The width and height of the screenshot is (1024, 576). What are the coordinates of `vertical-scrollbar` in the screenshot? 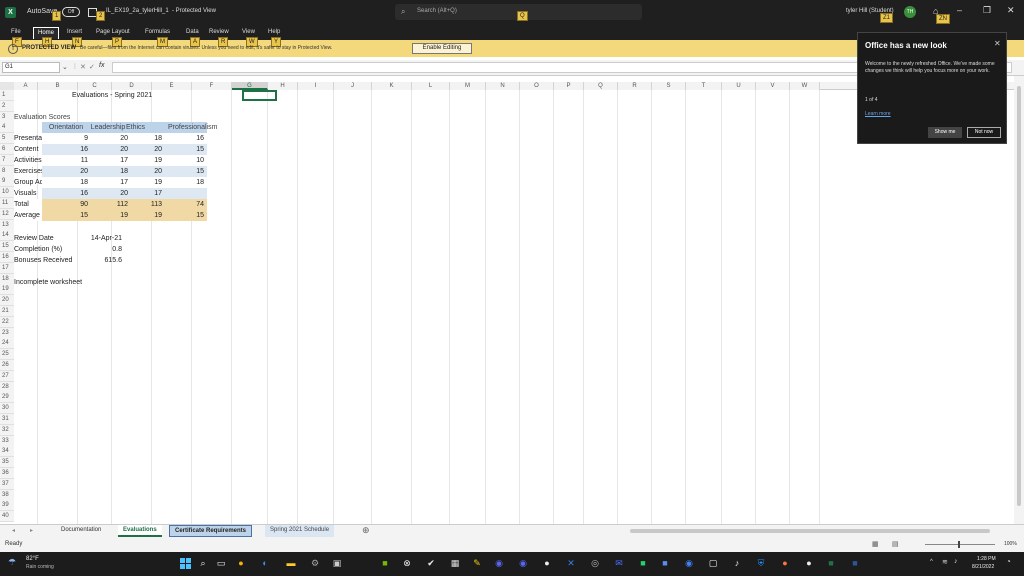 It's located at (1019, 300).